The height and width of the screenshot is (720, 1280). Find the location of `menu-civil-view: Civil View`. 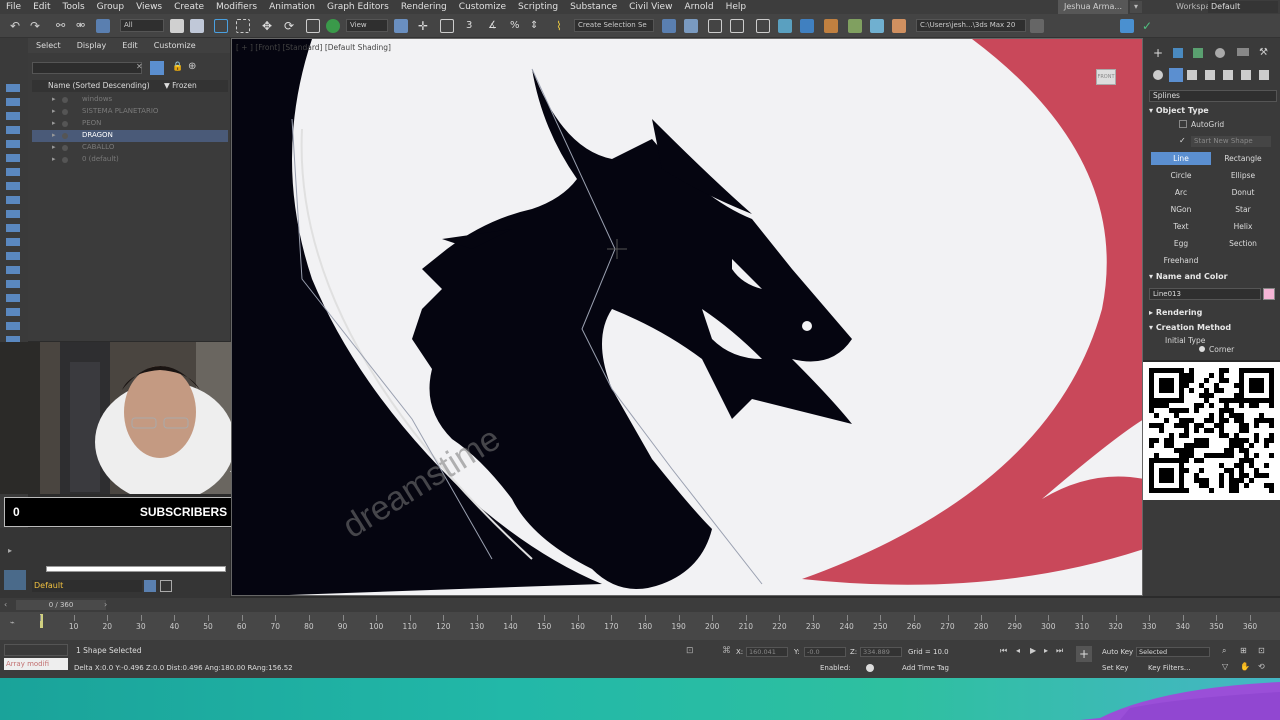

menu-civil-view: Civil View is located at coordinates (650, 7).